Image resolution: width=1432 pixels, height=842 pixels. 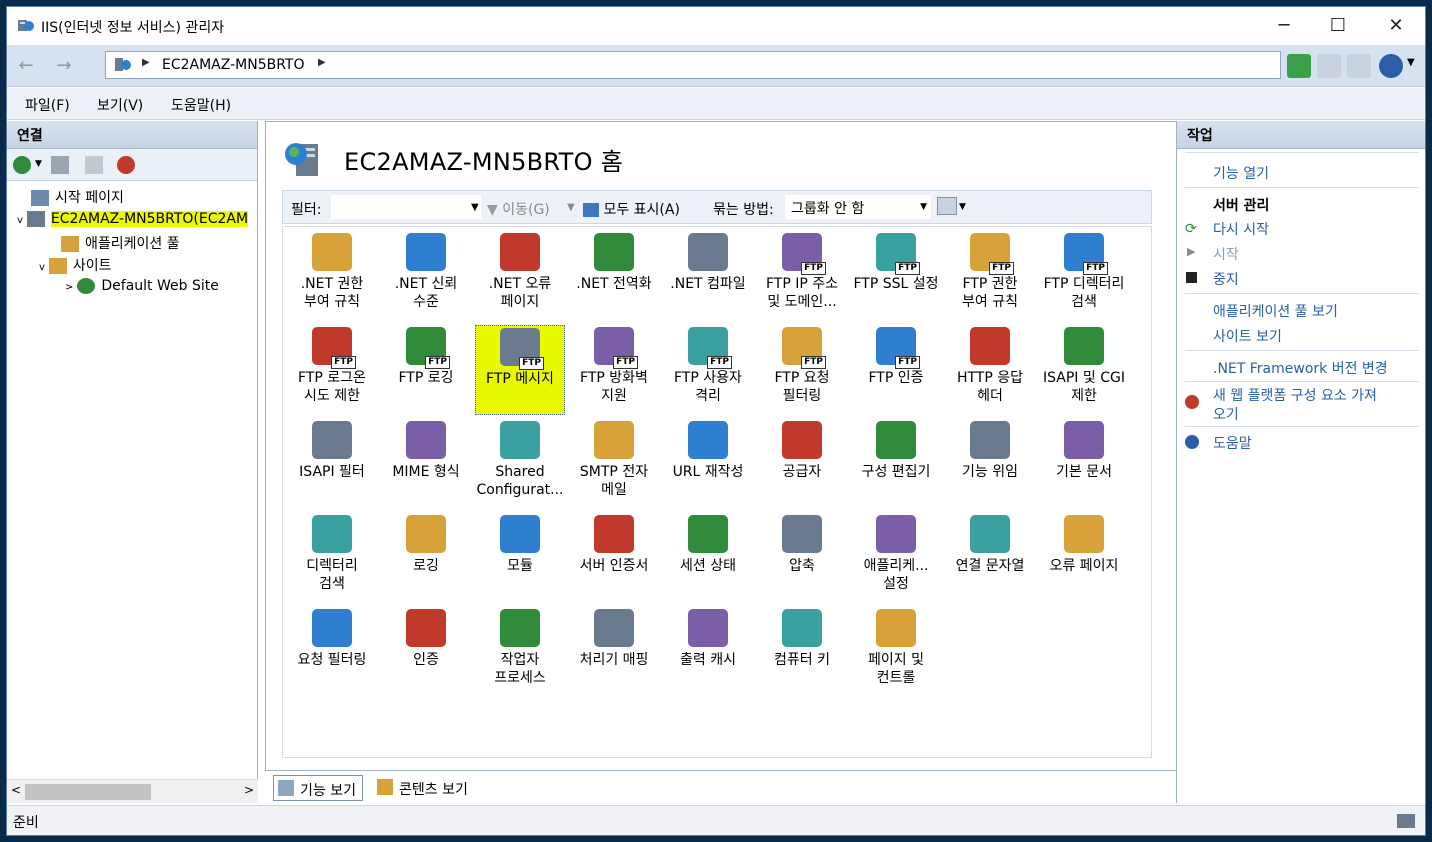 I want to click on feature-item: HTTP 응답 헤더, so click(x=990, y=370).